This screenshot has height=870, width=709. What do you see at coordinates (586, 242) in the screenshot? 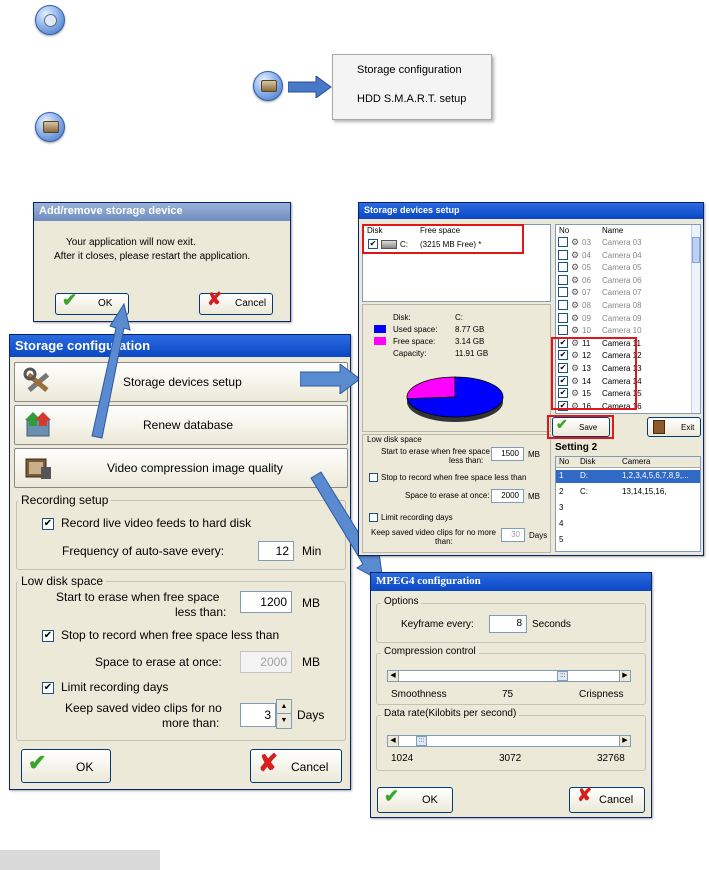
I see `camera-no: 03` at bounding box center [586, 242].